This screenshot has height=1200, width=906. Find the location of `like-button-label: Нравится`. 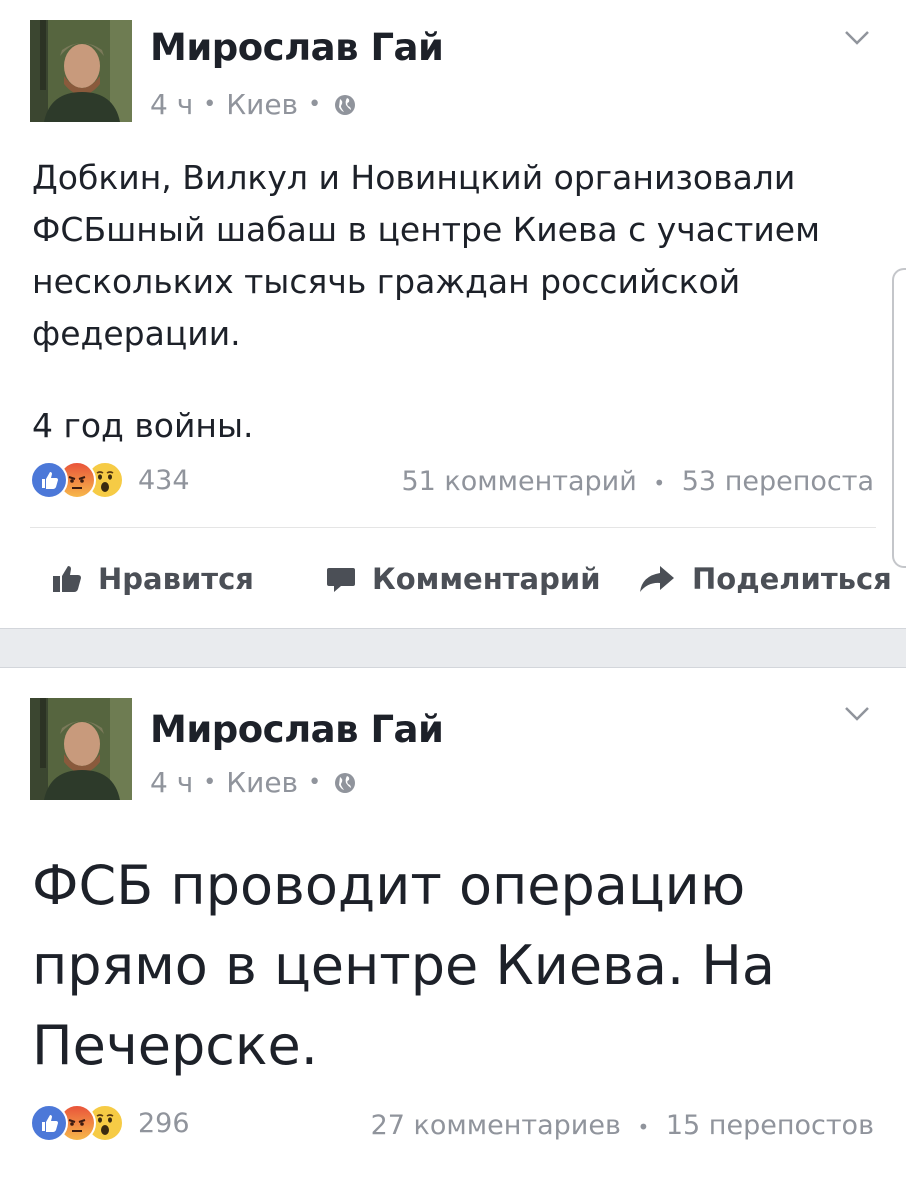

like-button-label: Нравится is located at coordinates (176, 579).